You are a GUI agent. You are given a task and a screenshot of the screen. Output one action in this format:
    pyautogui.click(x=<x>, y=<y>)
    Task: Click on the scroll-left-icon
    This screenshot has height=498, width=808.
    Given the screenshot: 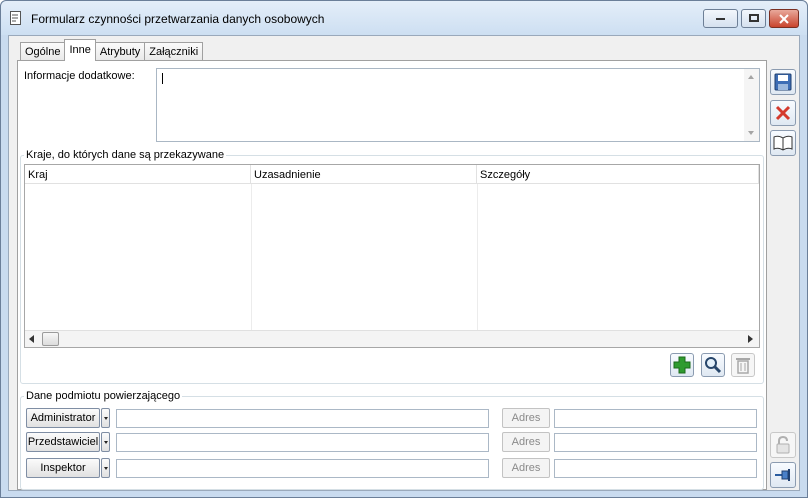 What is the action you would take?
    pyautogui.click(x=32, y=339)
    